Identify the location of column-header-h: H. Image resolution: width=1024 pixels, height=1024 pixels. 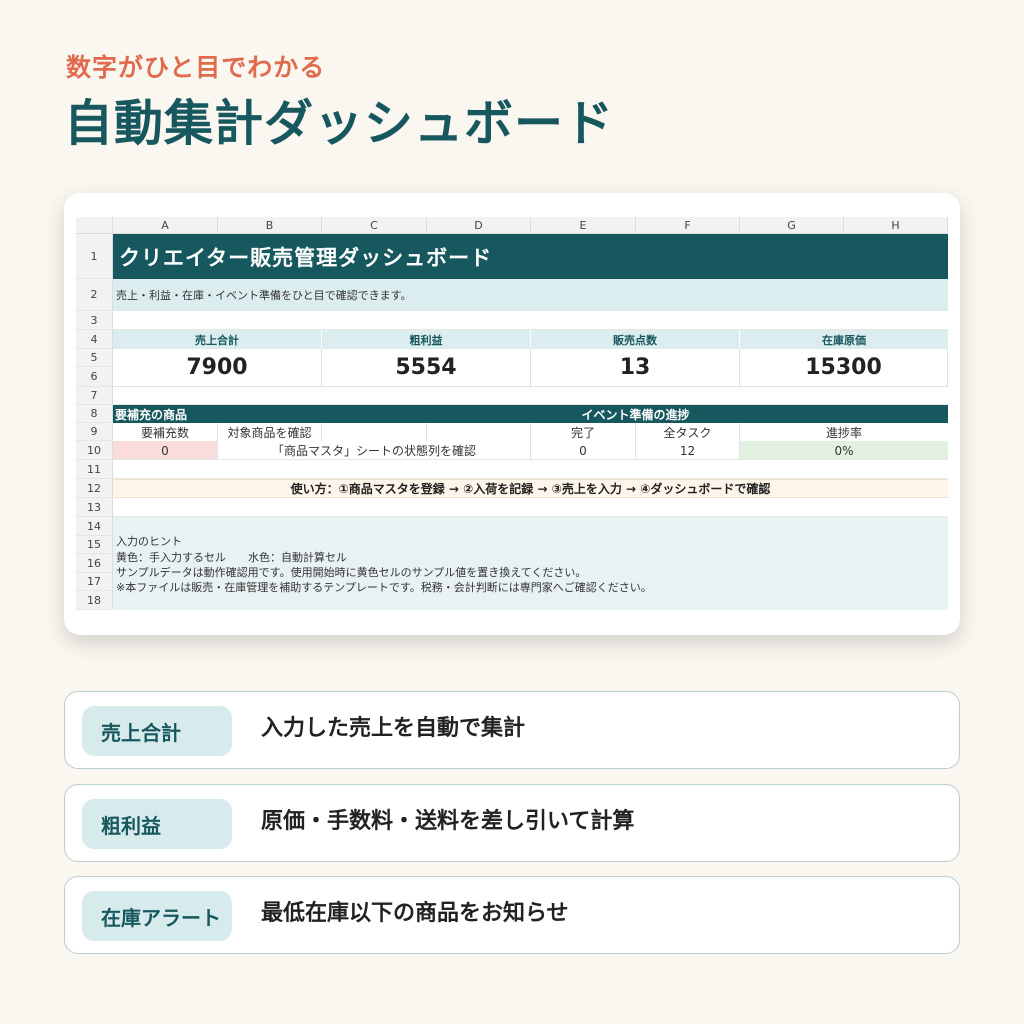
(896, 225).